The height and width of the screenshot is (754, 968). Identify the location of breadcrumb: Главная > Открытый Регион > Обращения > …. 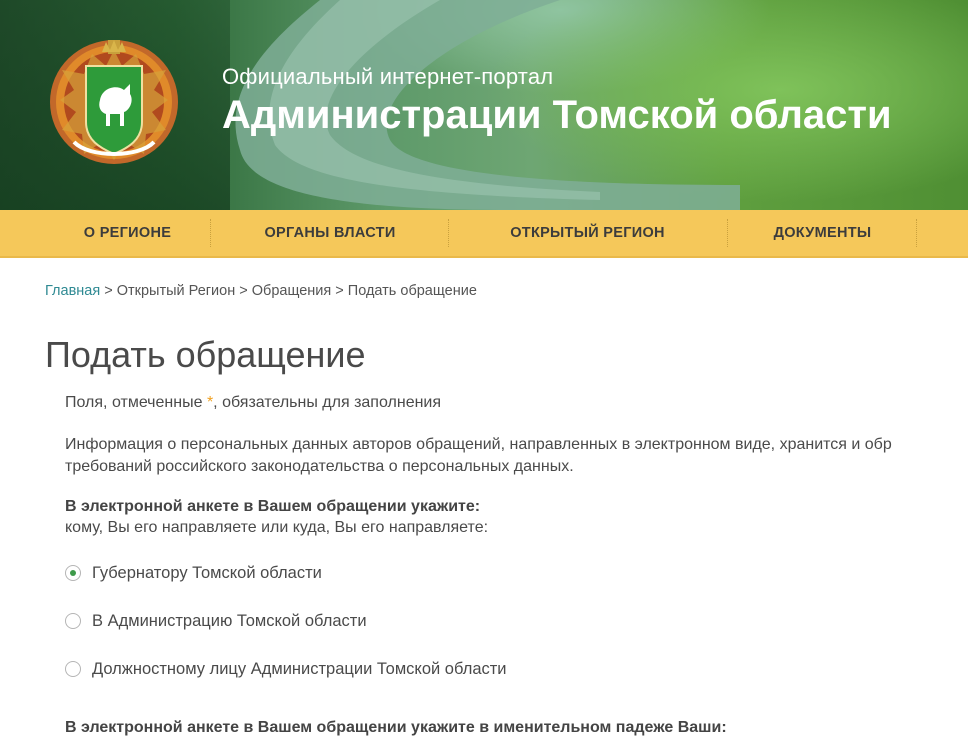
(261, 291).